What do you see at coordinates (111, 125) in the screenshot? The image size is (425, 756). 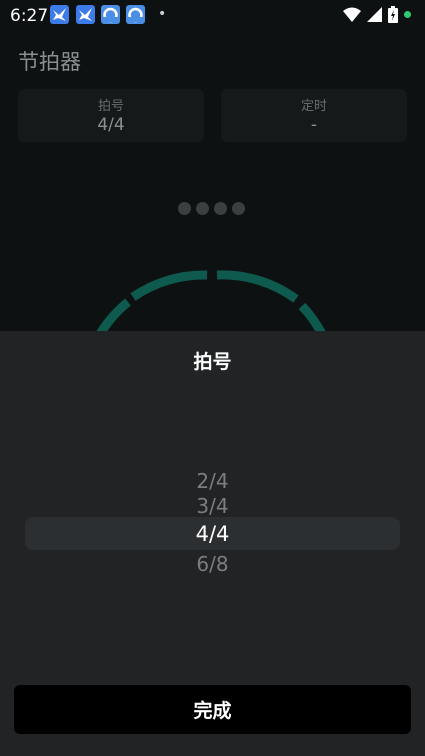 I see `card-value: 4/4` at bounding box center [111, 125].